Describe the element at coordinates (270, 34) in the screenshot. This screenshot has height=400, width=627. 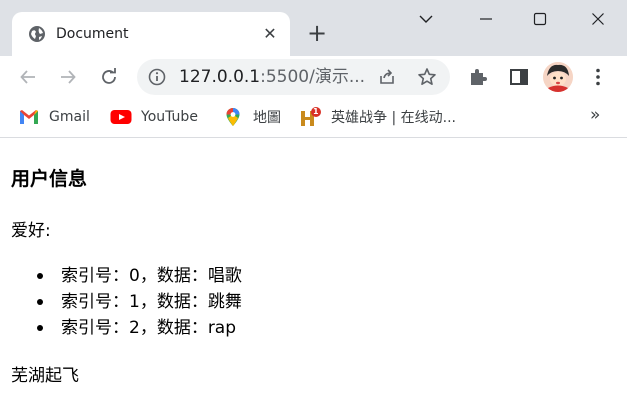
I see `tab-close-icon: ✕` at that location.